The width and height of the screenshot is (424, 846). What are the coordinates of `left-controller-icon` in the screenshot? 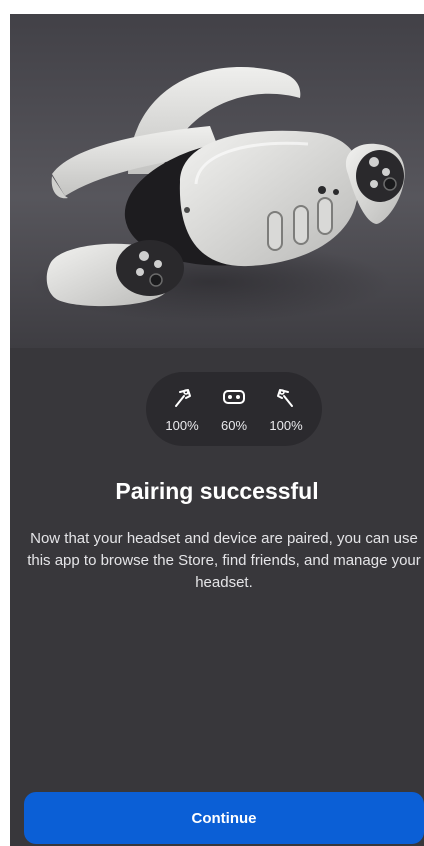 It's located at (183, 398).